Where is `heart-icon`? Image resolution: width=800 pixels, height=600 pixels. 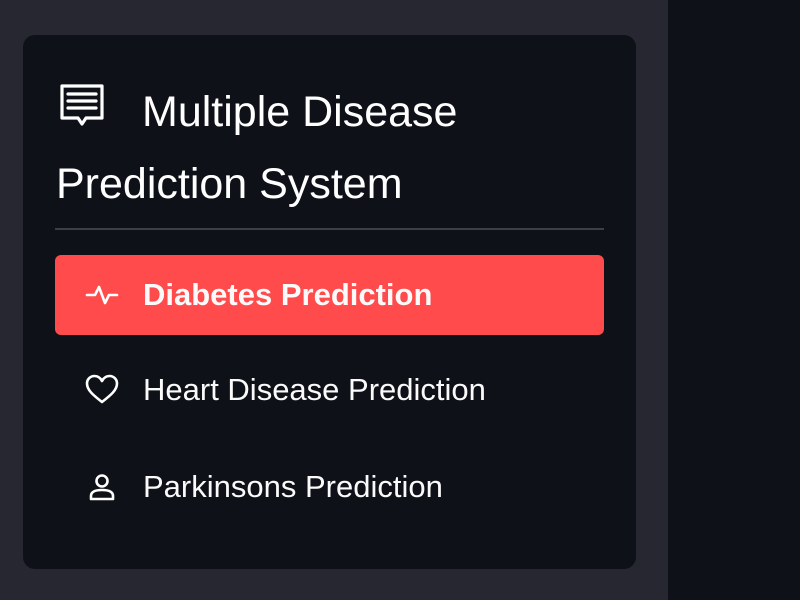 heart-icon is located at coordinates (102, 390).